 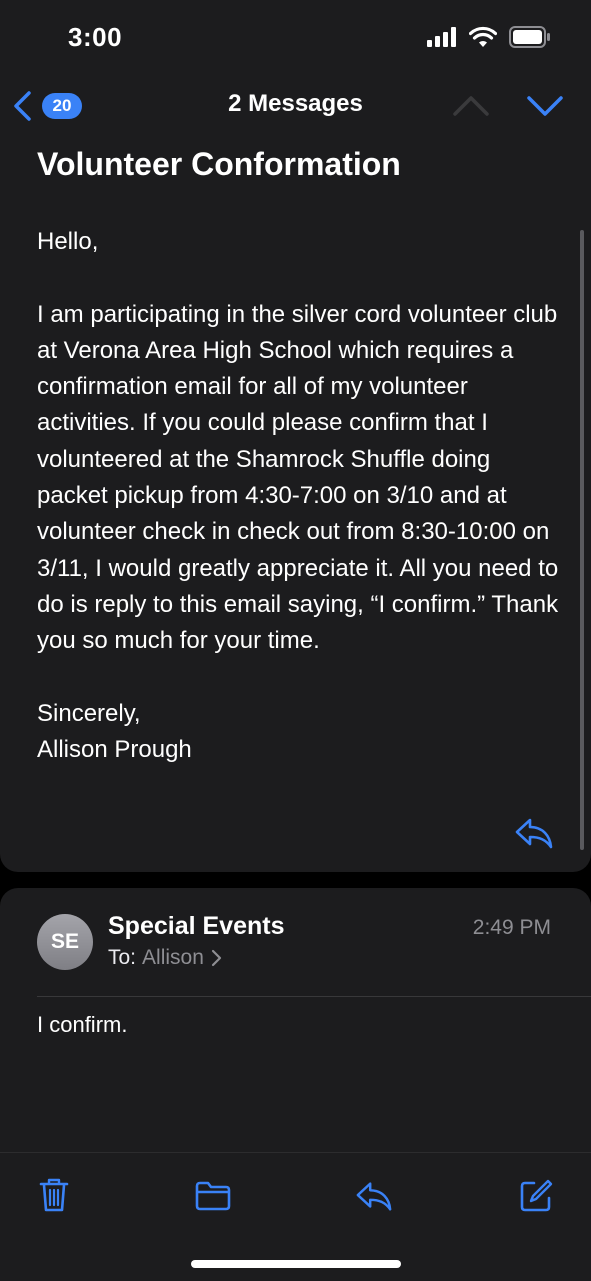 I want to click on message-body-2: I confirm., so click(x=82, y=1024).